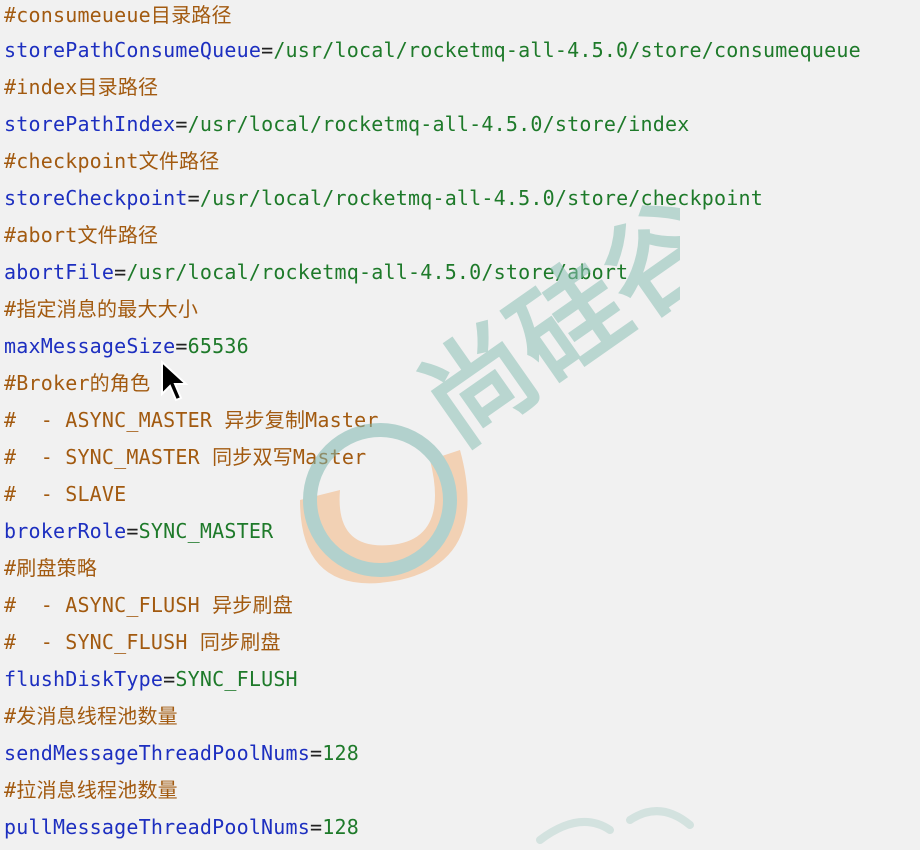 The image size is (920, 850). I want to click on config-key: brokerRole, so click(65, 531).